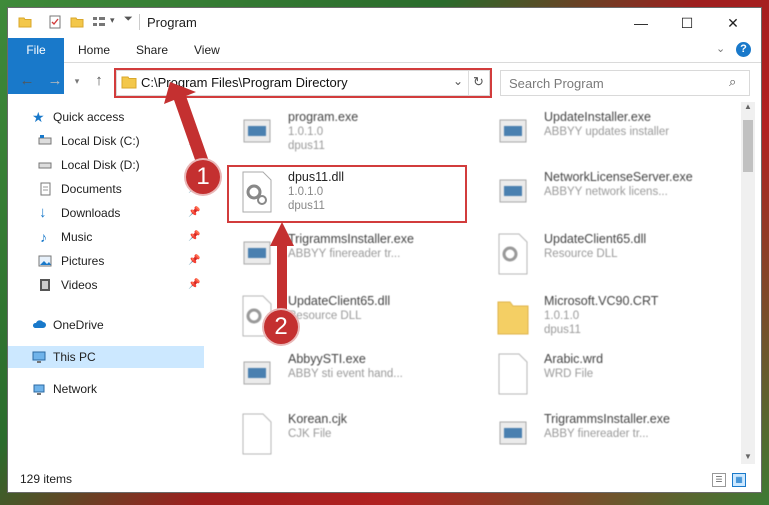  Describe the element at coordinates (229, 200) in the screenshot. I see `annotation-overlay` at that location.